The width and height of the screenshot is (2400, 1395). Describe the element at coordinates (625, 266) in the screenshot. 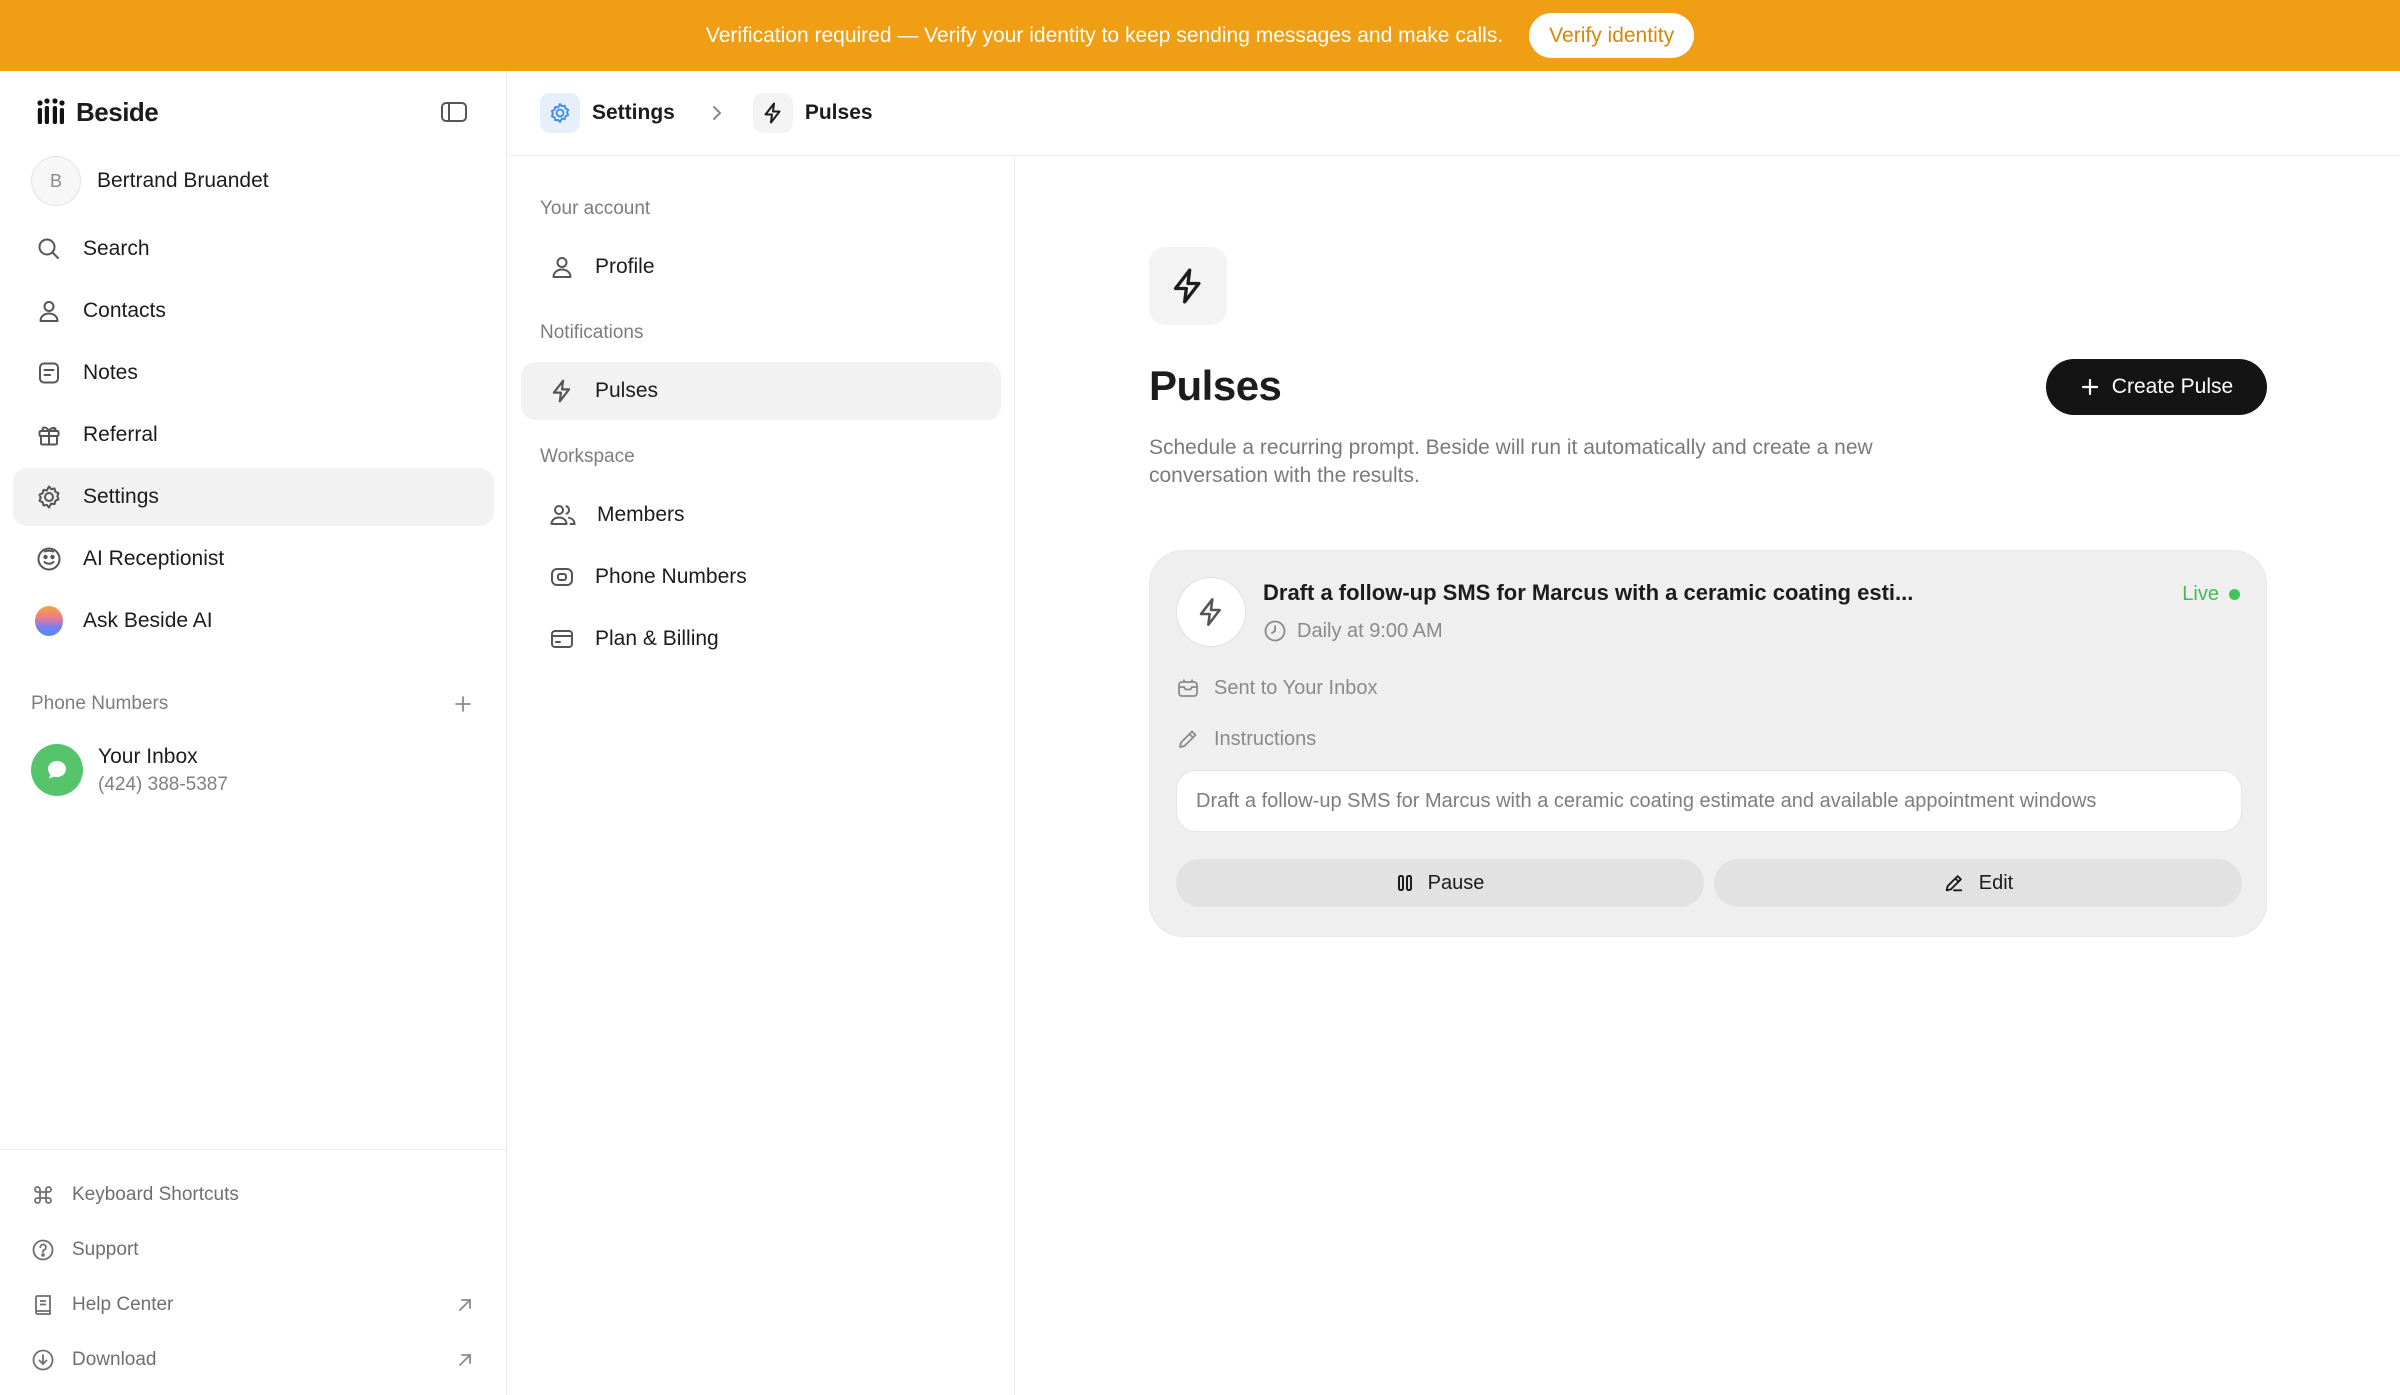

I see `settings-item-label: Profile` at that location.